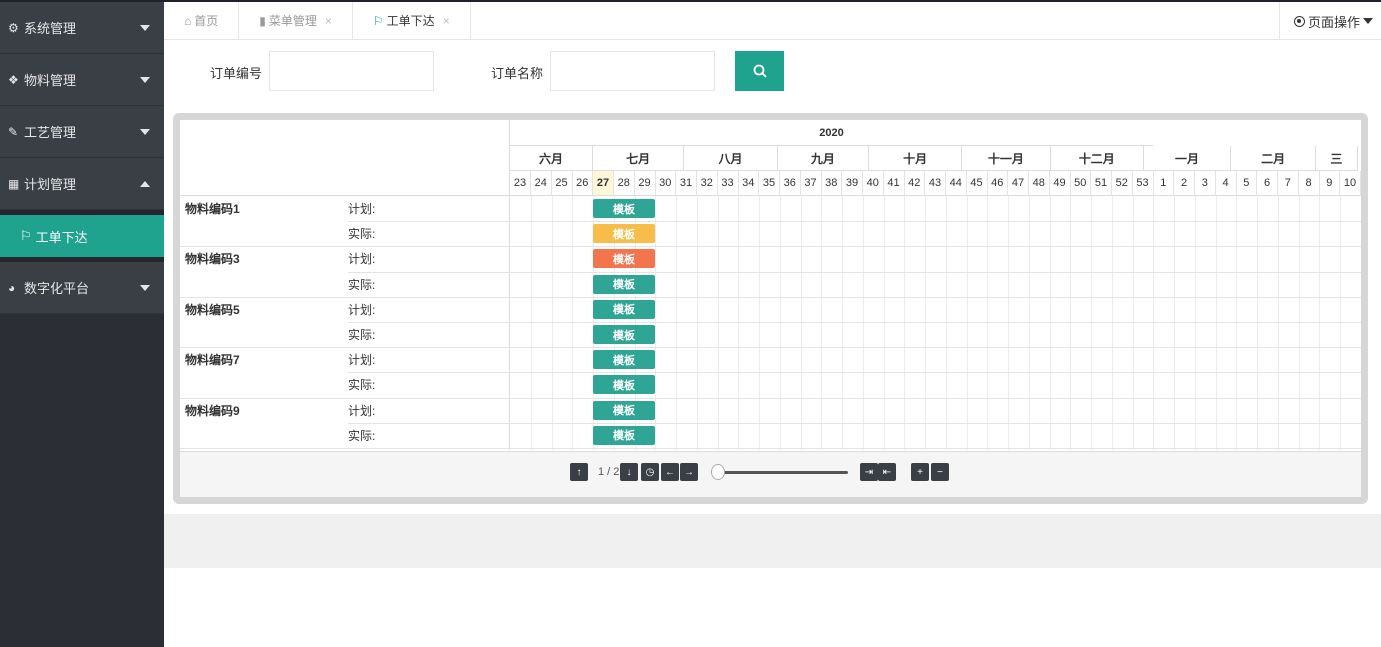 This screenshot has height=647, width=1381. Describe the element at coordinates (920, 472) in the screenshot. I see `zoom-in-button: +` at that location.